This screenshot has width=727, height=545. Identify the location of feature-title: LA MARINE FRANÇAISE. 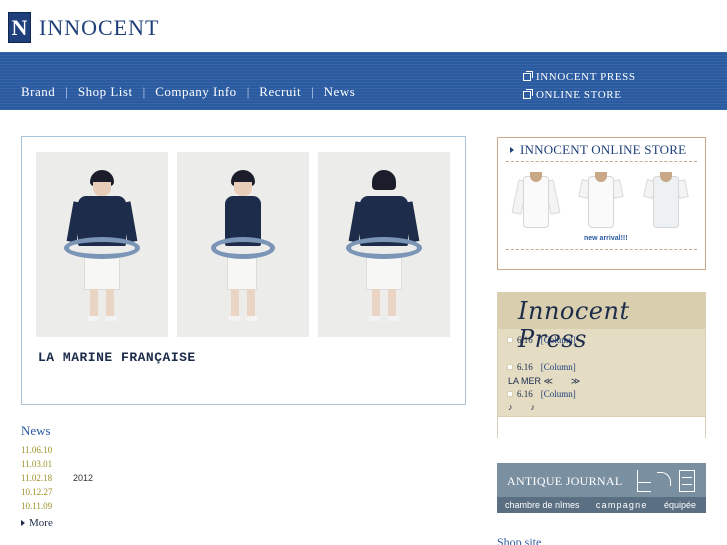
(117, 357).